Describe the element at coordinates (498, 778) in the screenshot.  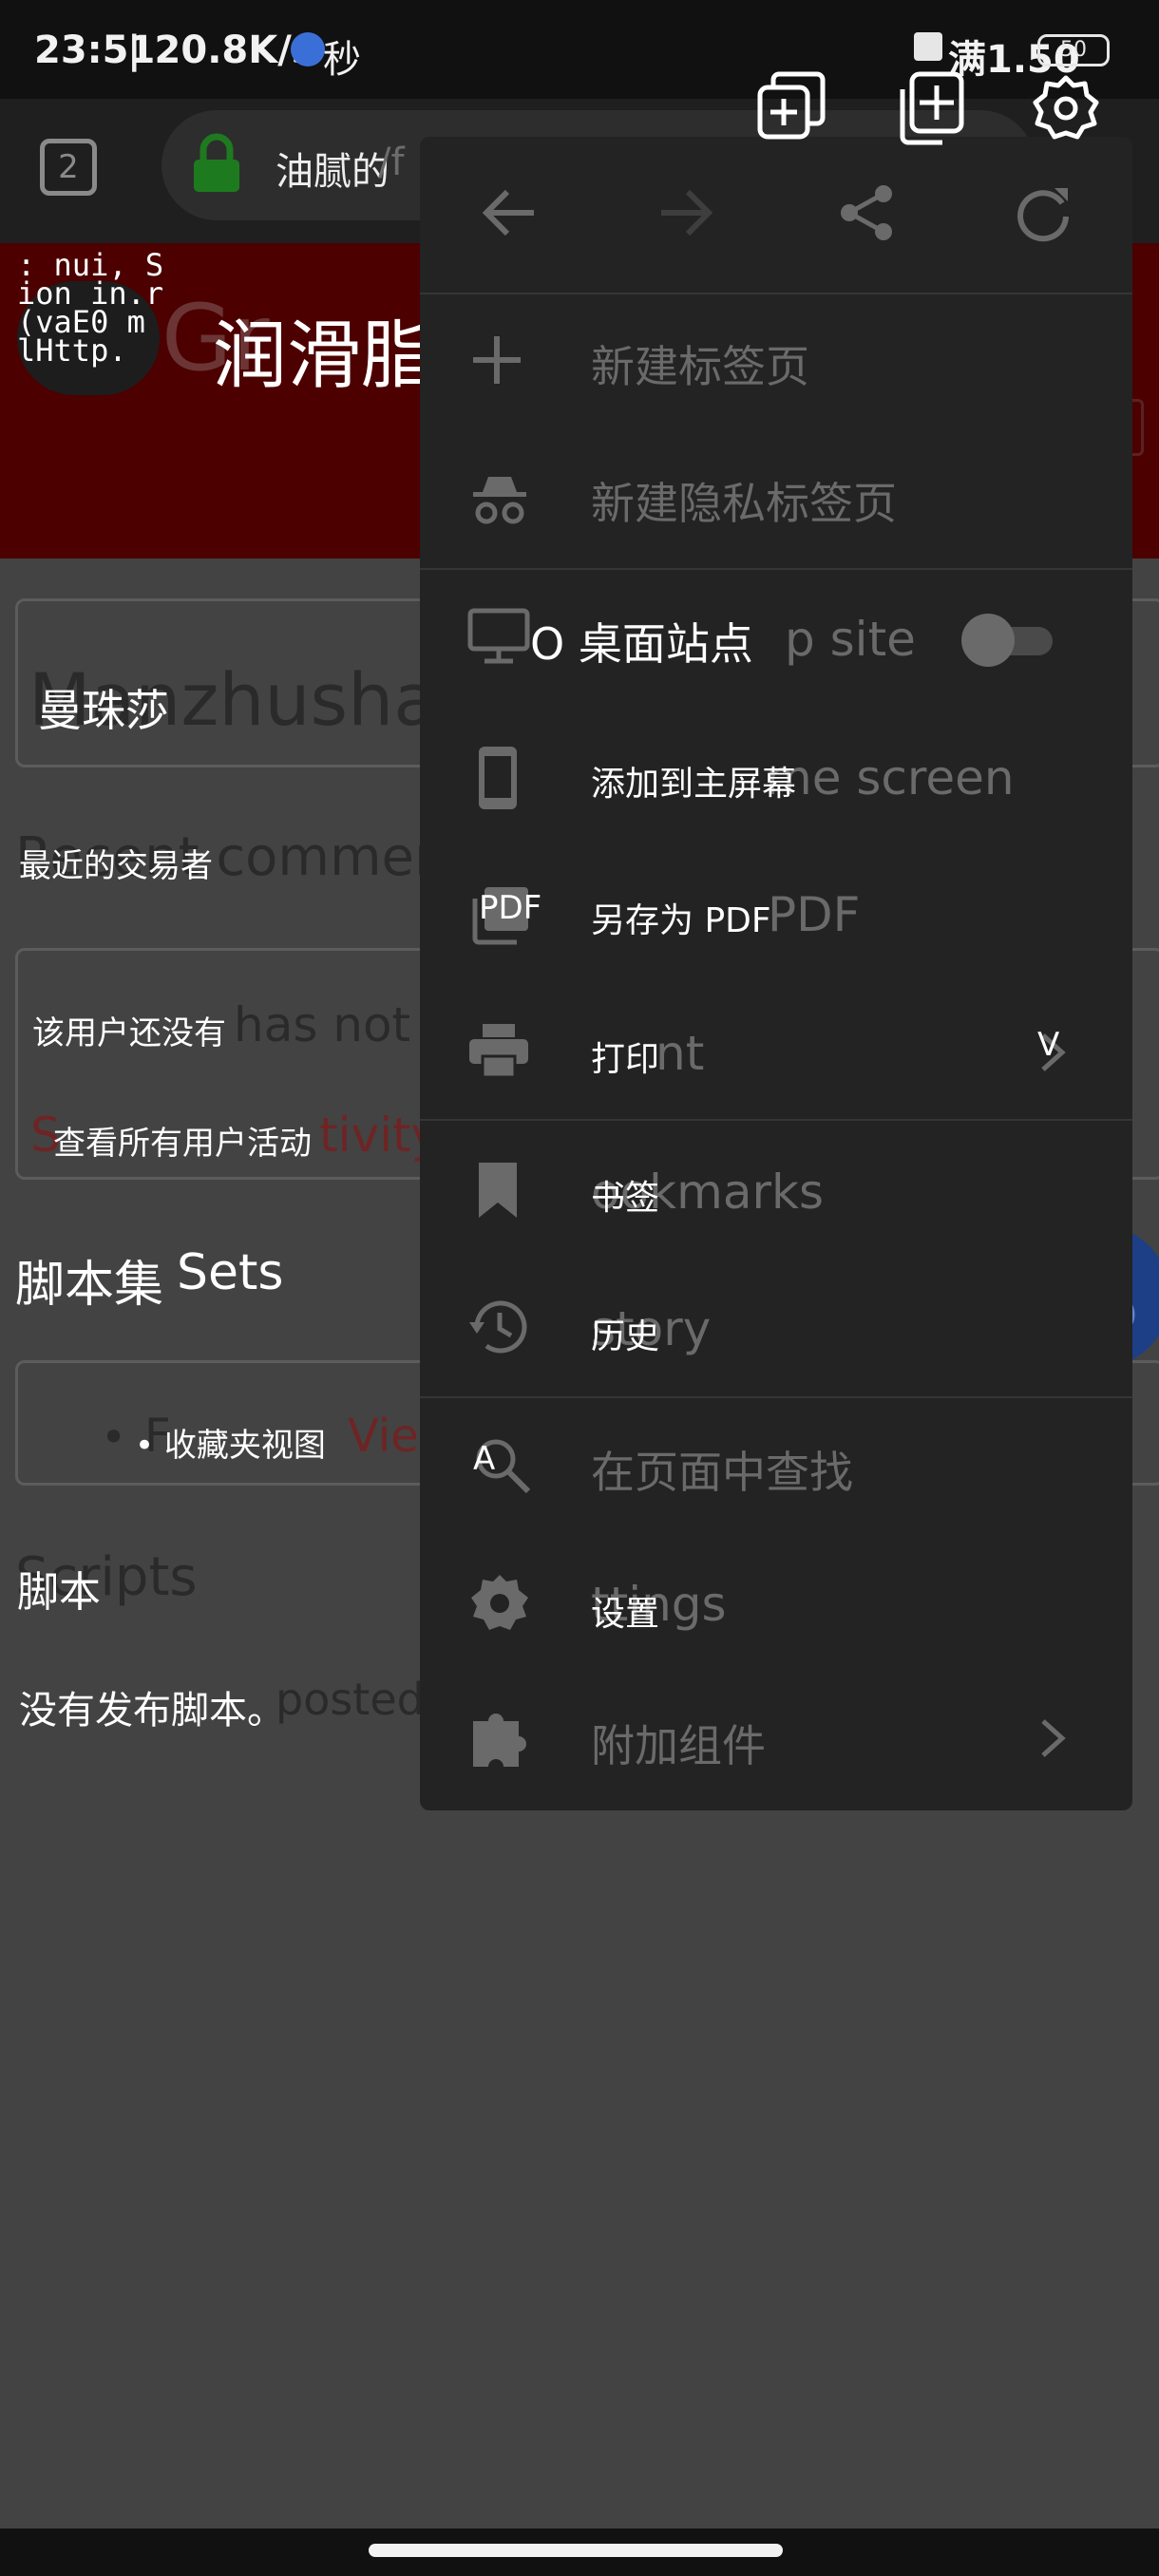
I see `phone-icon` at that location.